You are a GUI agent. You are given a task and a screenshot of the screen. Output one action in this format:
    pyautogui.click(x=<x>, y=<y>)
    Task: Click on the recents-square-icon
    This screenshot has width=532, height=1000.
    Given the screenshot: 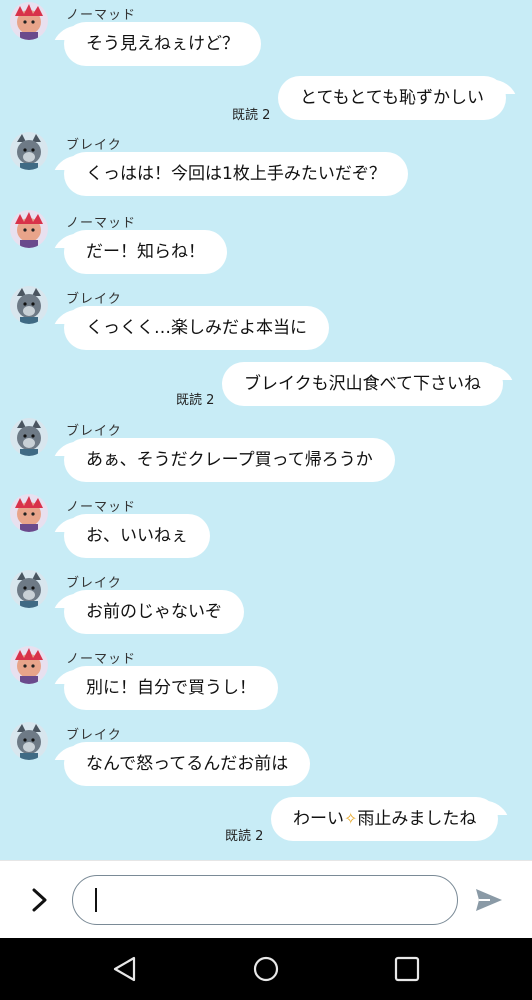 What is the action you would take?
    pyautogui.click(x=407, y=969)
    